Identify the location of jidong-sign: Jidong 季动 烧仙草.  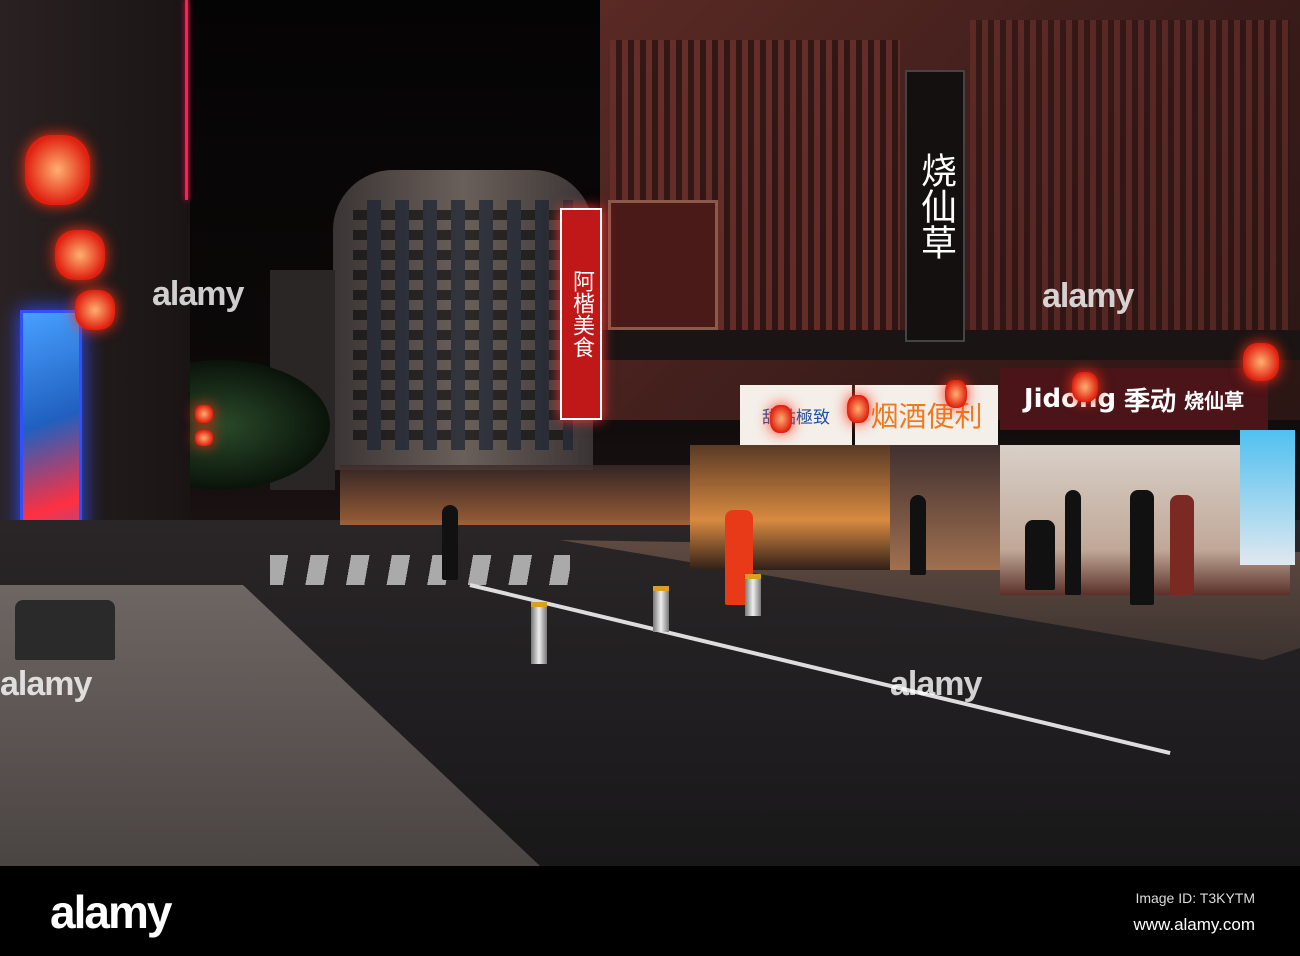
(1134, 399).